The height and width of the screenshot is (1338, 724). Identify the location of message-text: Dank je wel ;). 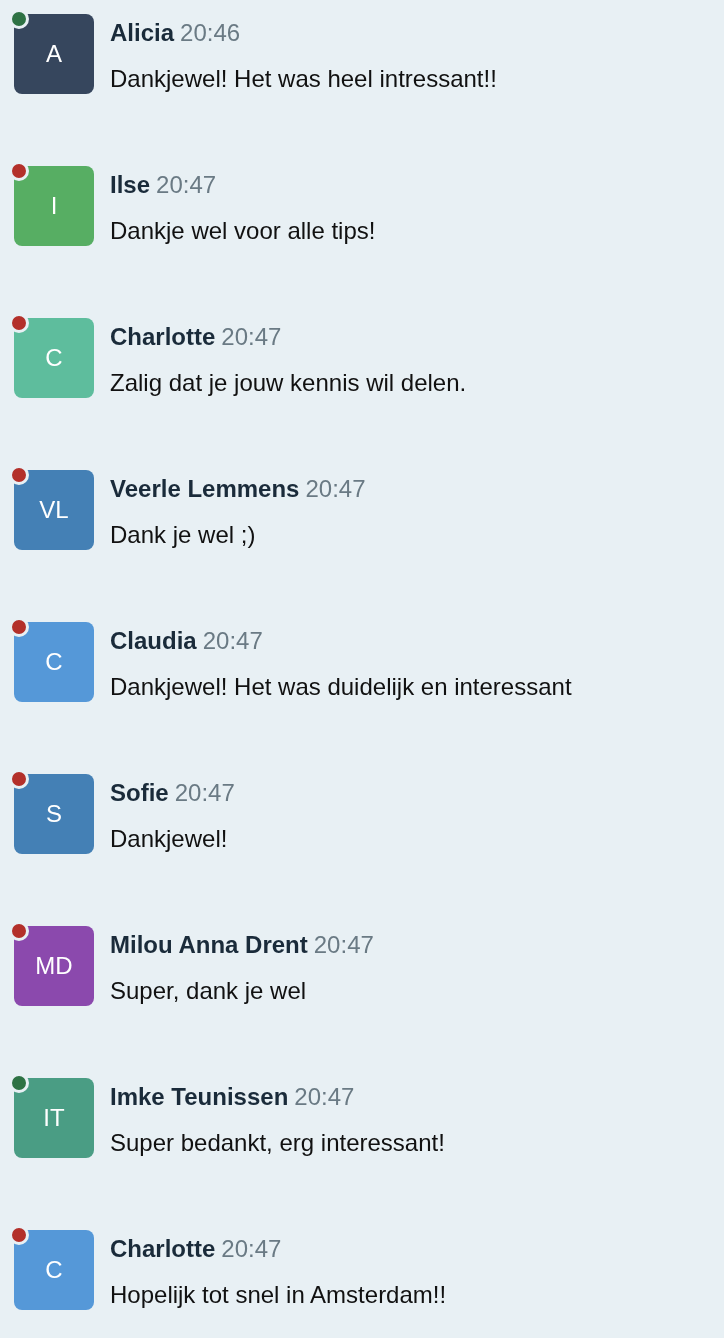
(183, 535).